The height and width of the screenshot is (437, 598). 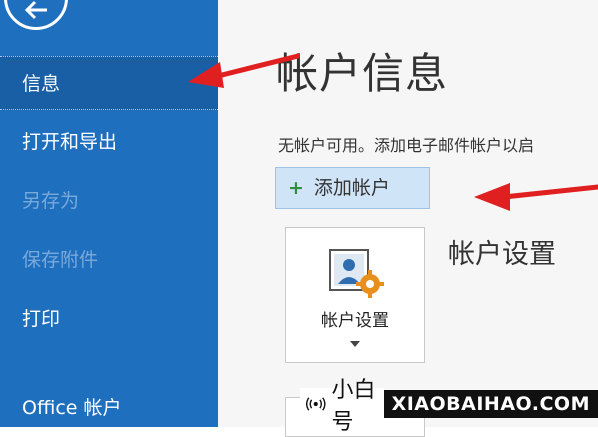 What do you see at coordinates (362, 73) in the screenshot?
I see `page-title: 帐户信息` at bounding box center [362, 73].